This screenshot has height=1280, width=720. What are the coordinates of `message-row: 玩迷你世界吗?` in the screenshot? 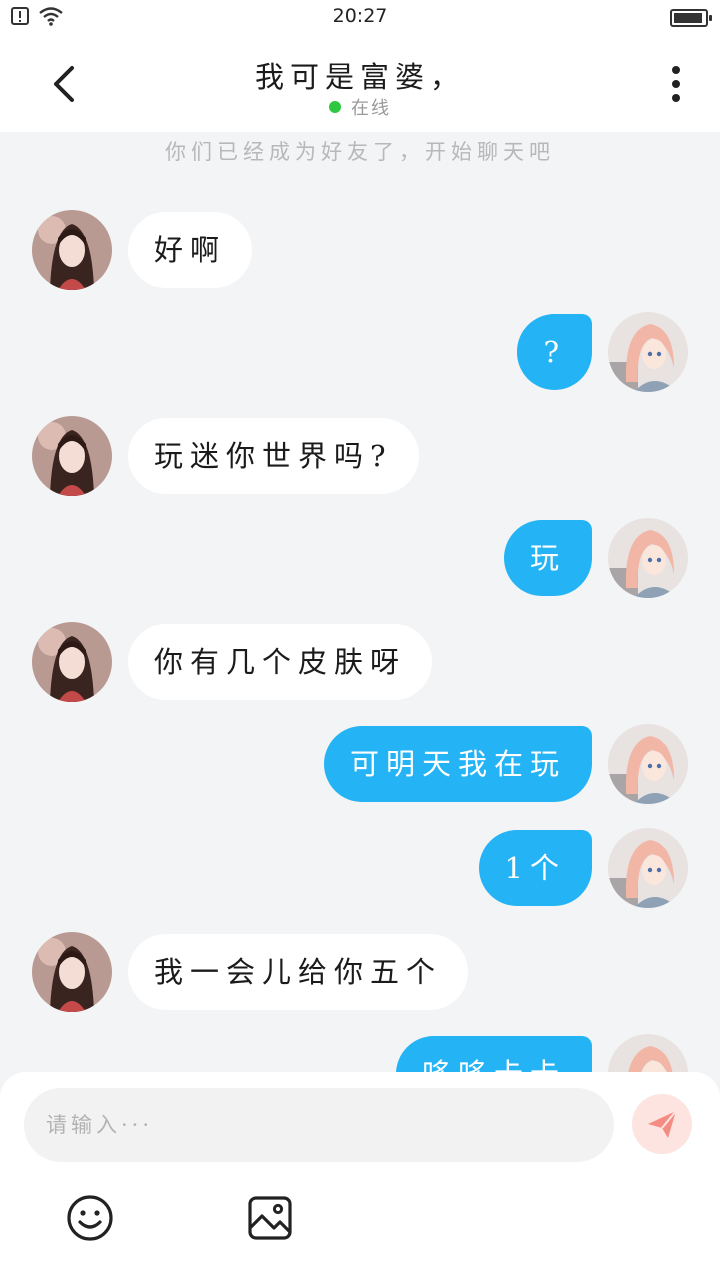 It's located at (360, 456).